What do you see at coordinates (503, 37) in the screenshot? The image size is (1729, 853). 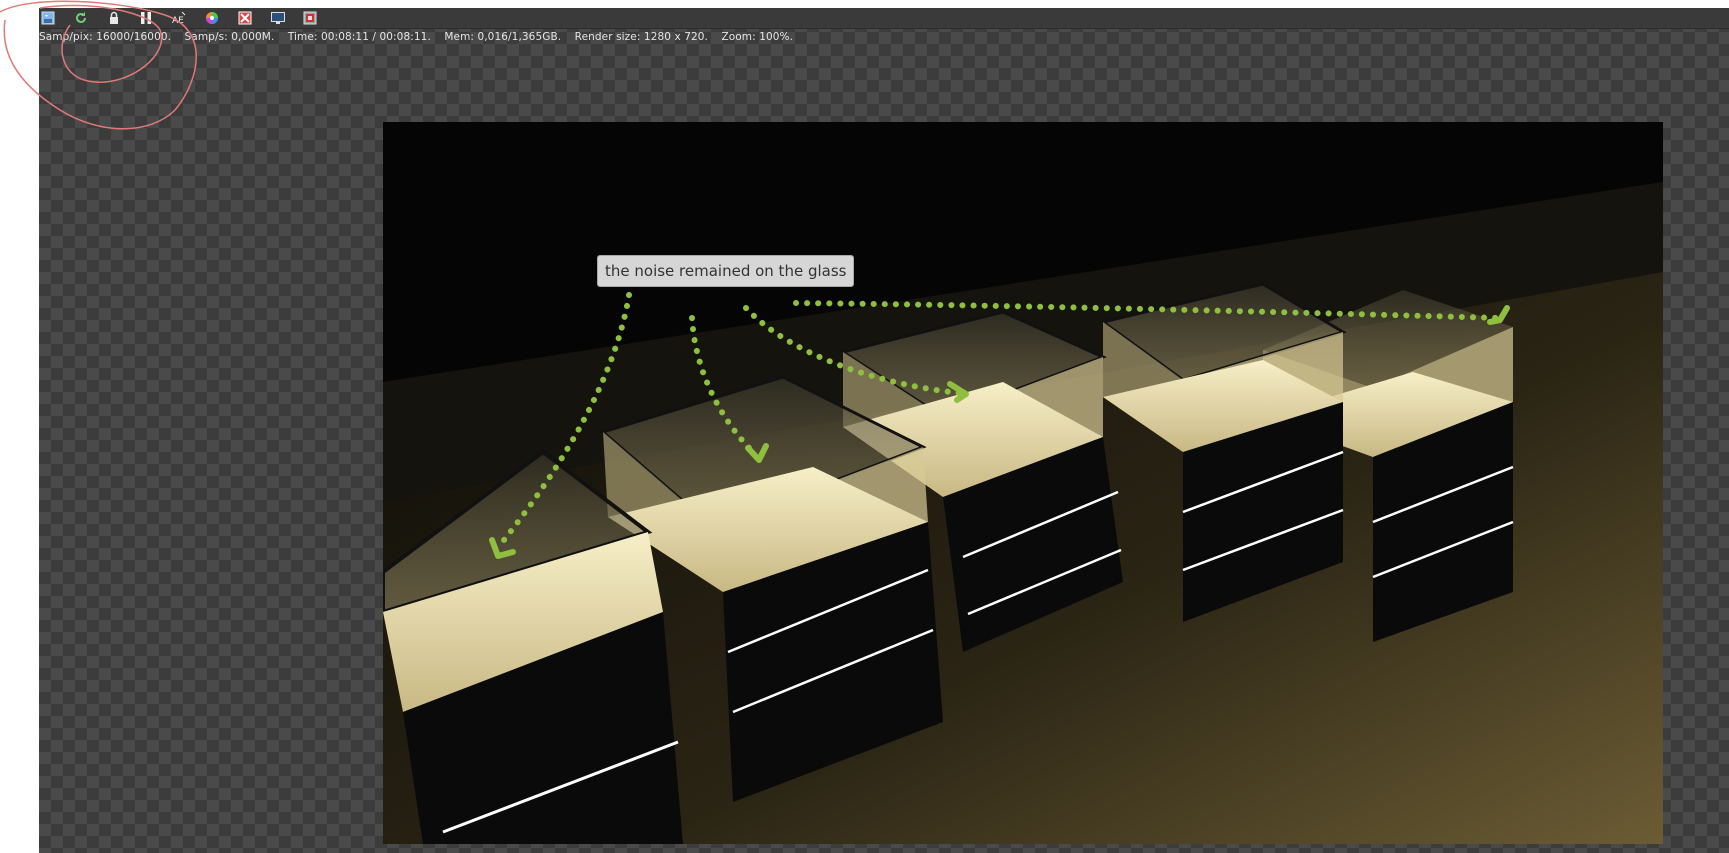 I see `memory-usage: Mem: 0,016/1,365GB.` at bounding box center [503, 37].